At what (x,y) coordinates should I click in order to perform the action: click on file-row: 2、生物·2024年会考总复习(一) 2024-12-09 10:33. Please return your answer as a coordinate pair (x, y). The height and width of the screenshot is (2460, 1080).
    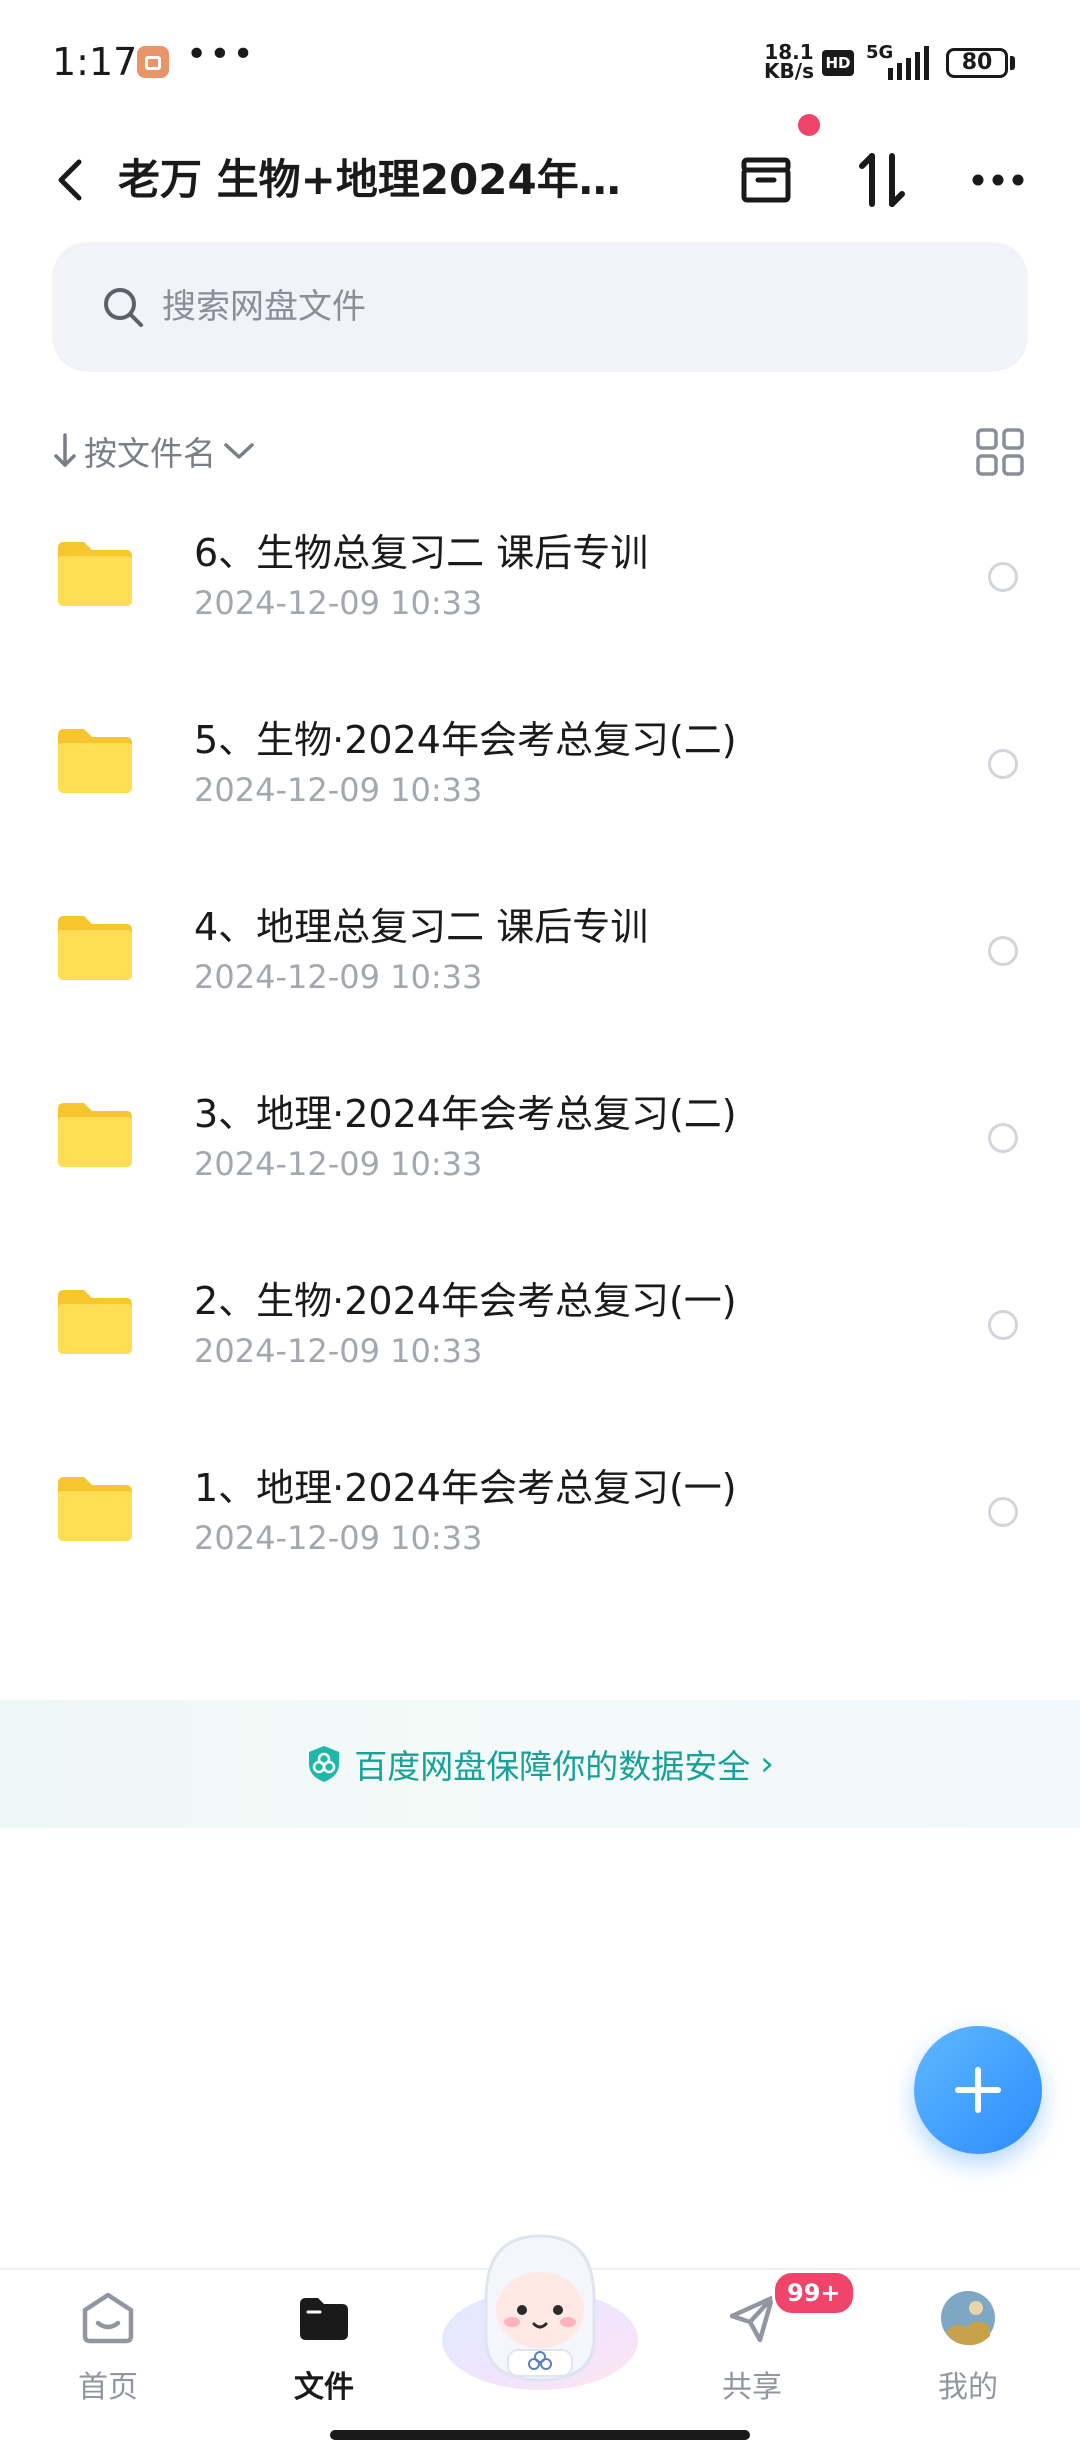
    Looking at the image, I should click on (540, 1321).